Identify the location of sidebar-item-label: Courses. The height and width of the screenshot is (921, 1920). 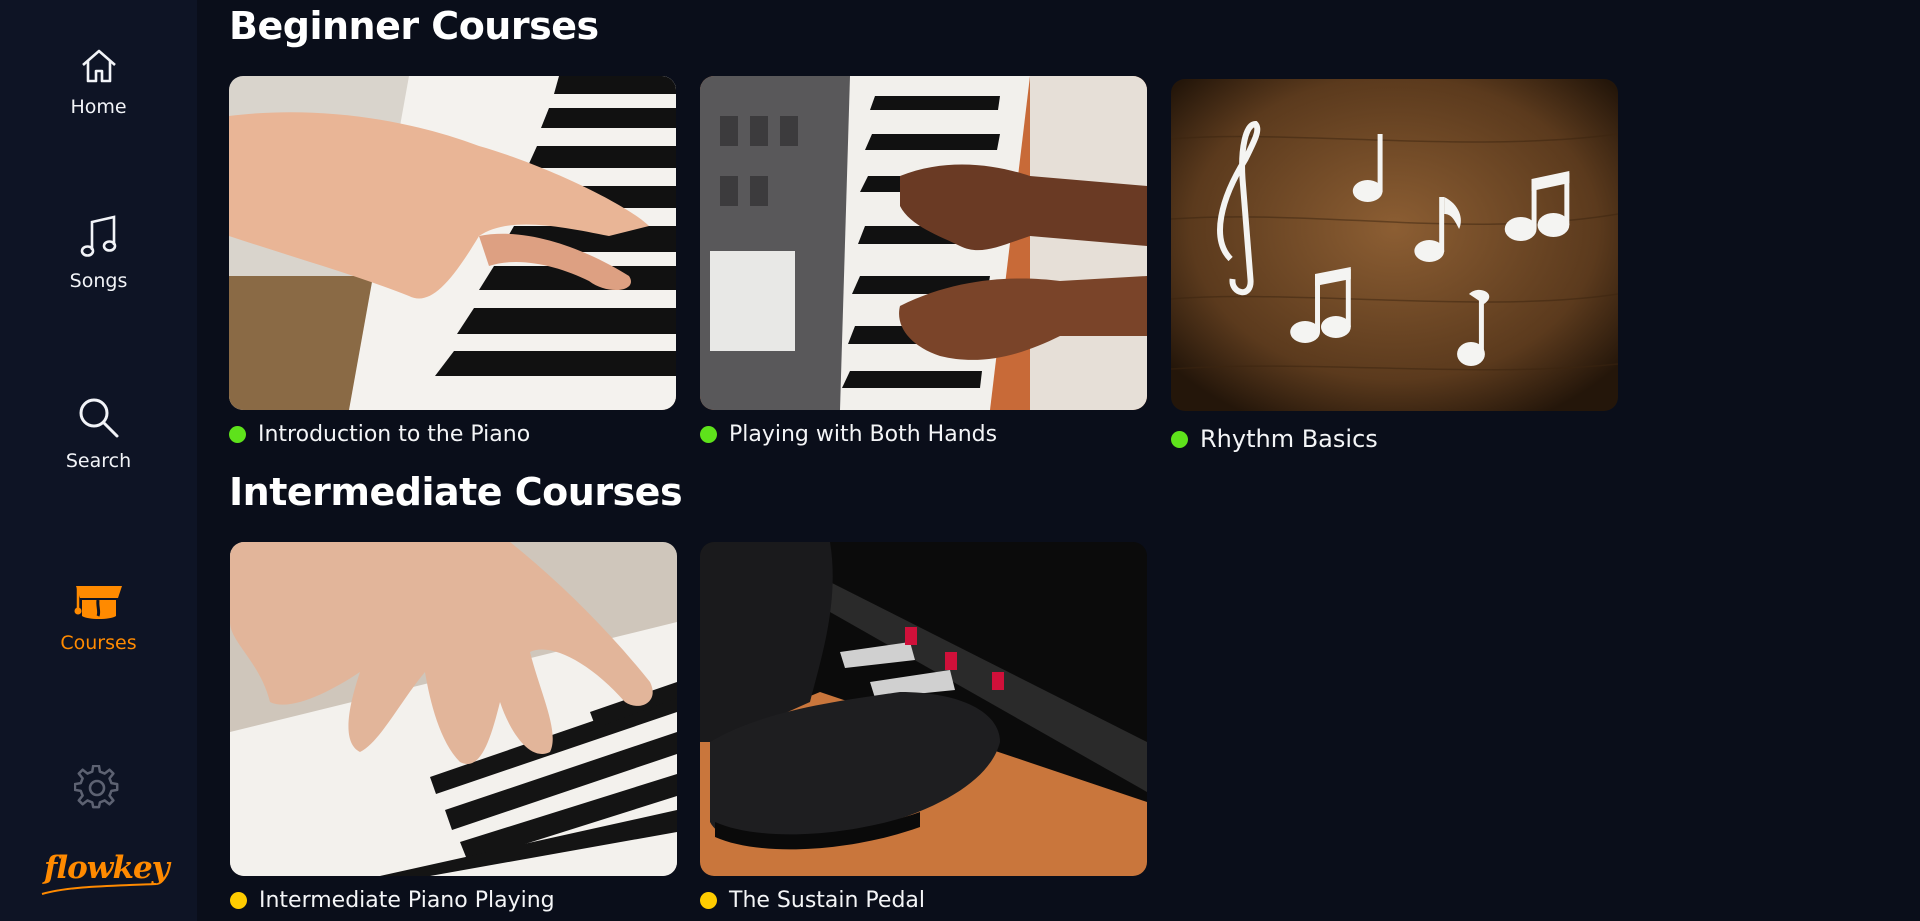
(98, 643).